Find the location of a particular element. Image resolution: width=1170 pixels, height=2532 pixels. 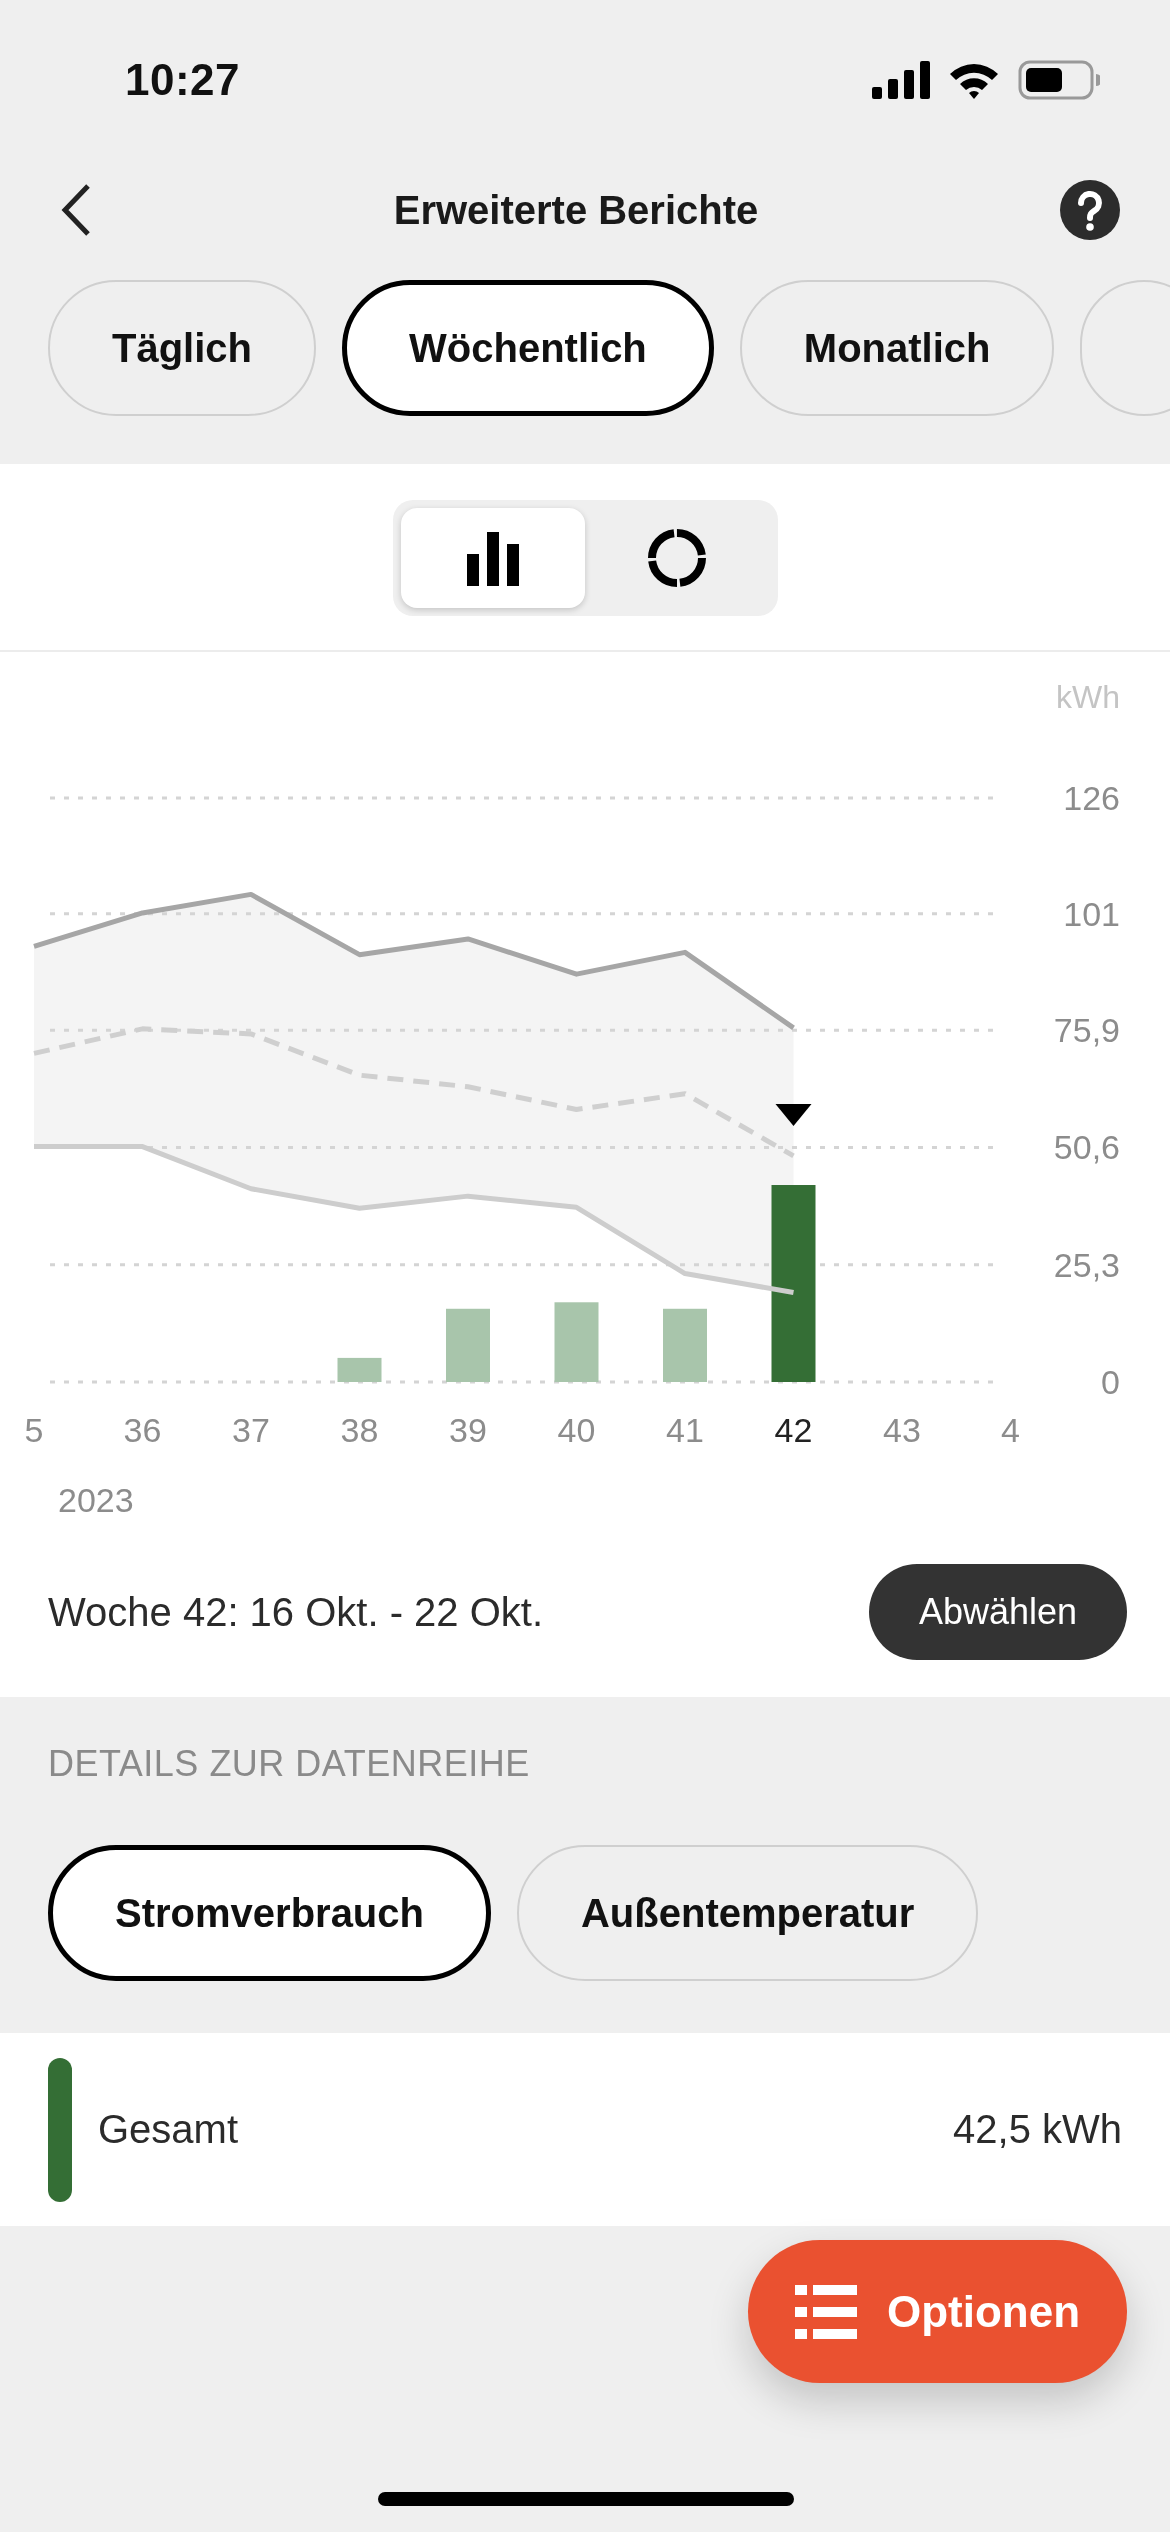

axis-tick-label: 43 is located at coordinates (902, 1430).